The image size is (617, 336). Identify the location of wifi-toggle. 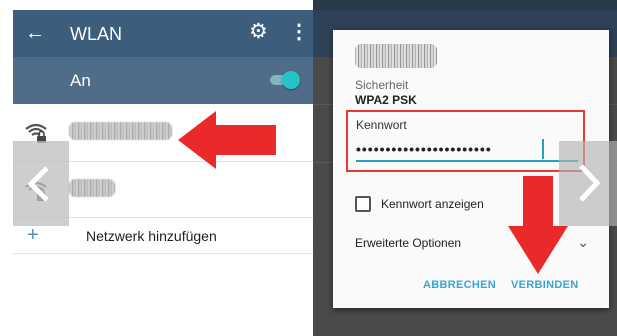
(285, 80).